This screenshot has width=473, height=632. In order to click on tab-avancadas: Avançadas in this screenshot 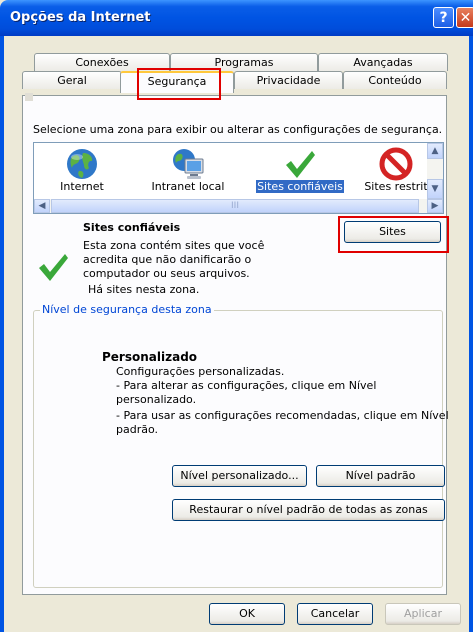, I will do `click(383, 62)`.